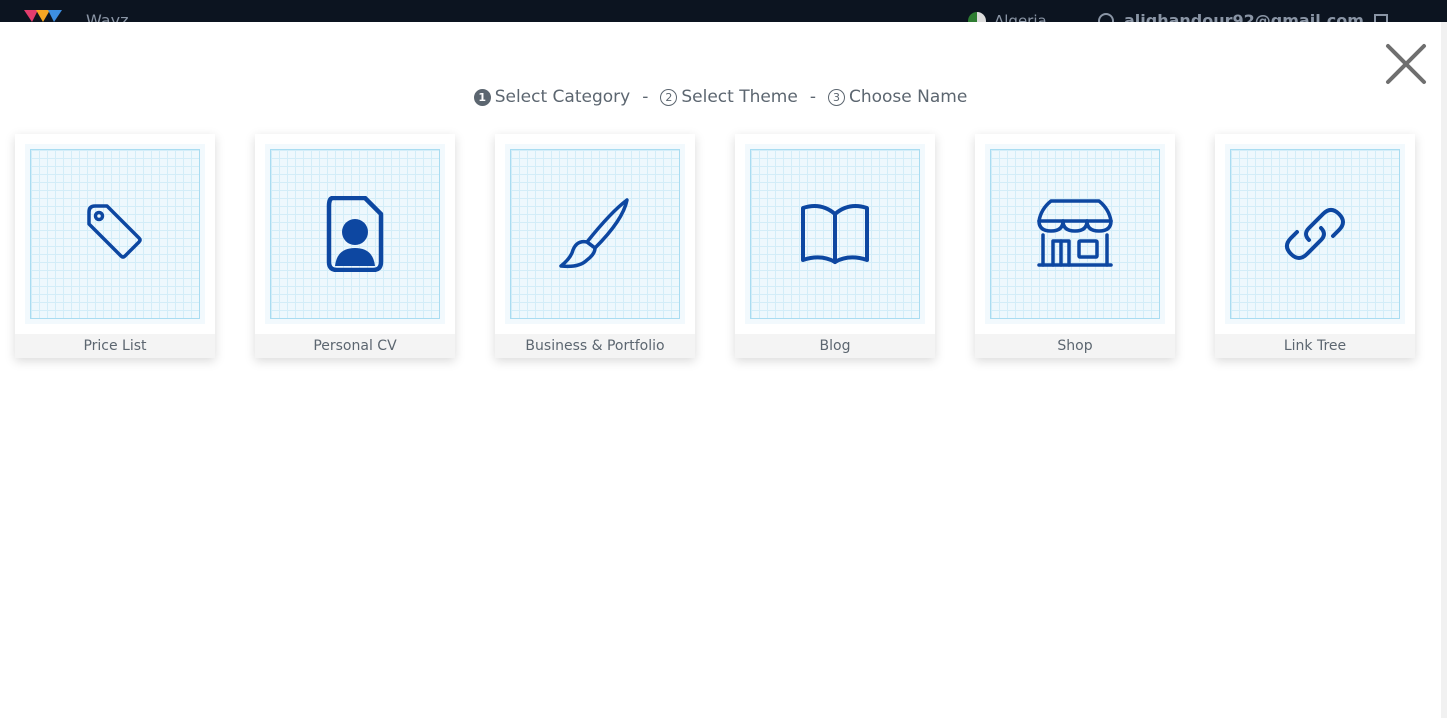 The height and width of the screenshot is (718, 1447). I want to click on step-number-icon: 3, so click(836, 97).